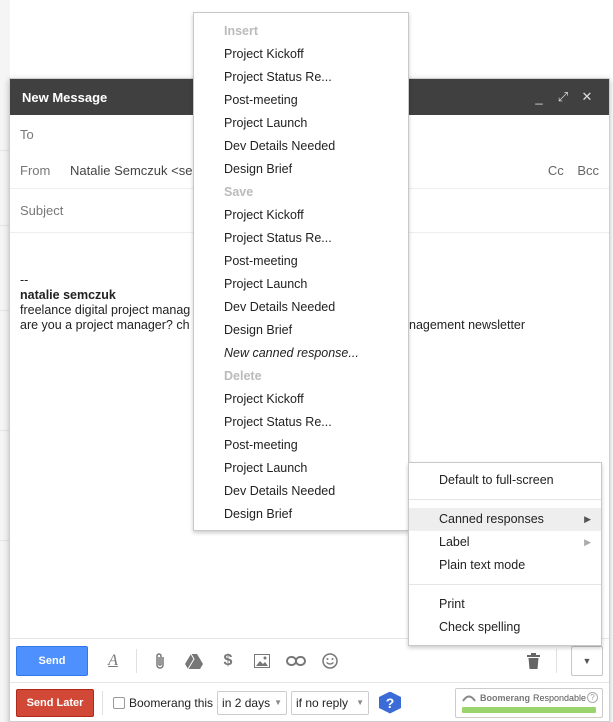  What do you see at coordinates (467, 325) in the screenshot?
I see `signature-line-2-end: nagement newsletter` at bounding box center [467, 325].